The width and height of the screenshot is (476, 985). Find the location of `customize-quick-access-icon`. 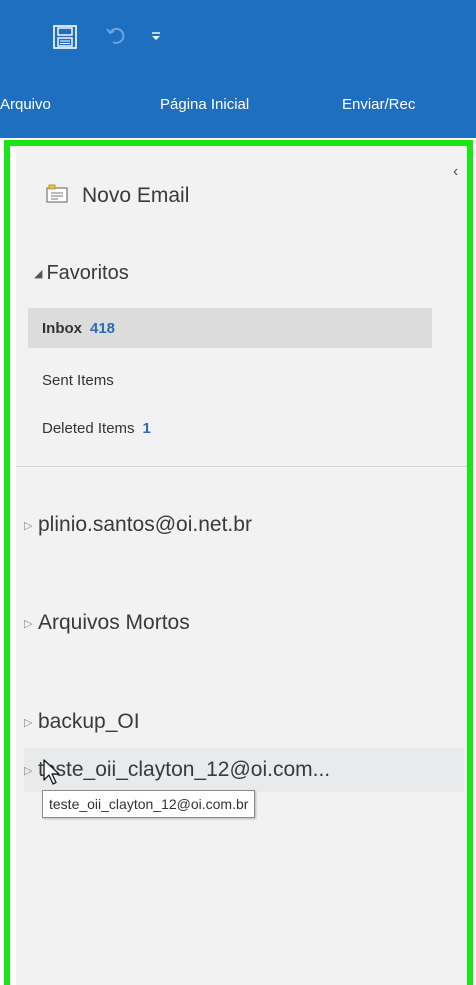

customize-quick-access-icon is located at coordinates (156, 35).